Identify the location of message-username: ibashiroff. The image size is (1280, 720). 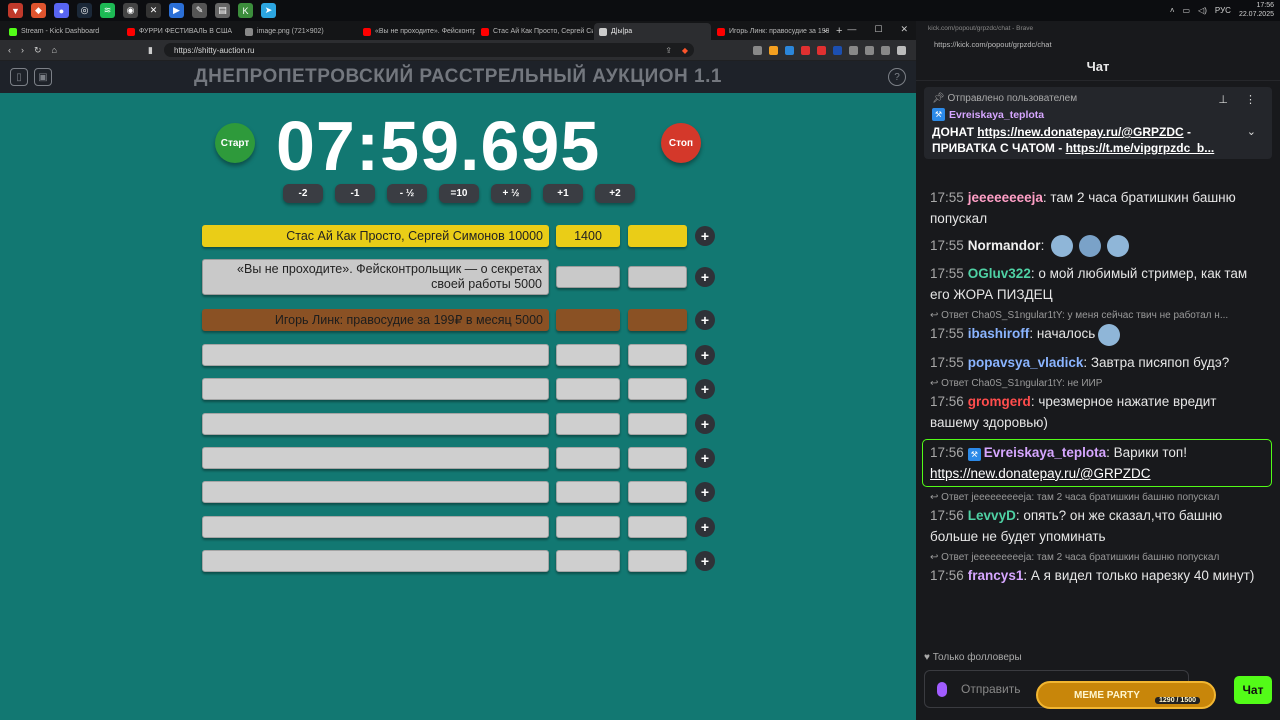
(999, 333).